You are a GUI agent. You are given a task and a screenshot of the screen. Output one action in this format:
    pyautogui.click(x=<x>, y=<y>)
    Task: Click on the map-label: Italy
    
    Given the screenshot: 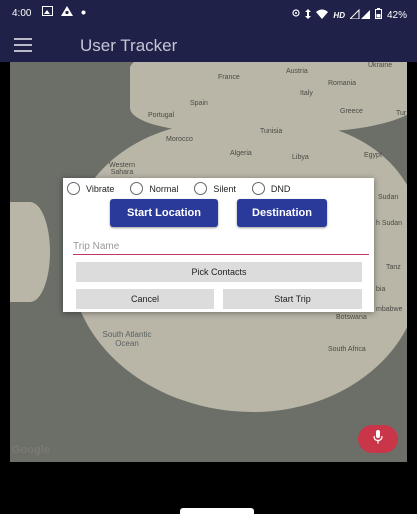 What is the action you would take?
    pyautogui.click(x=306, y=93)
    